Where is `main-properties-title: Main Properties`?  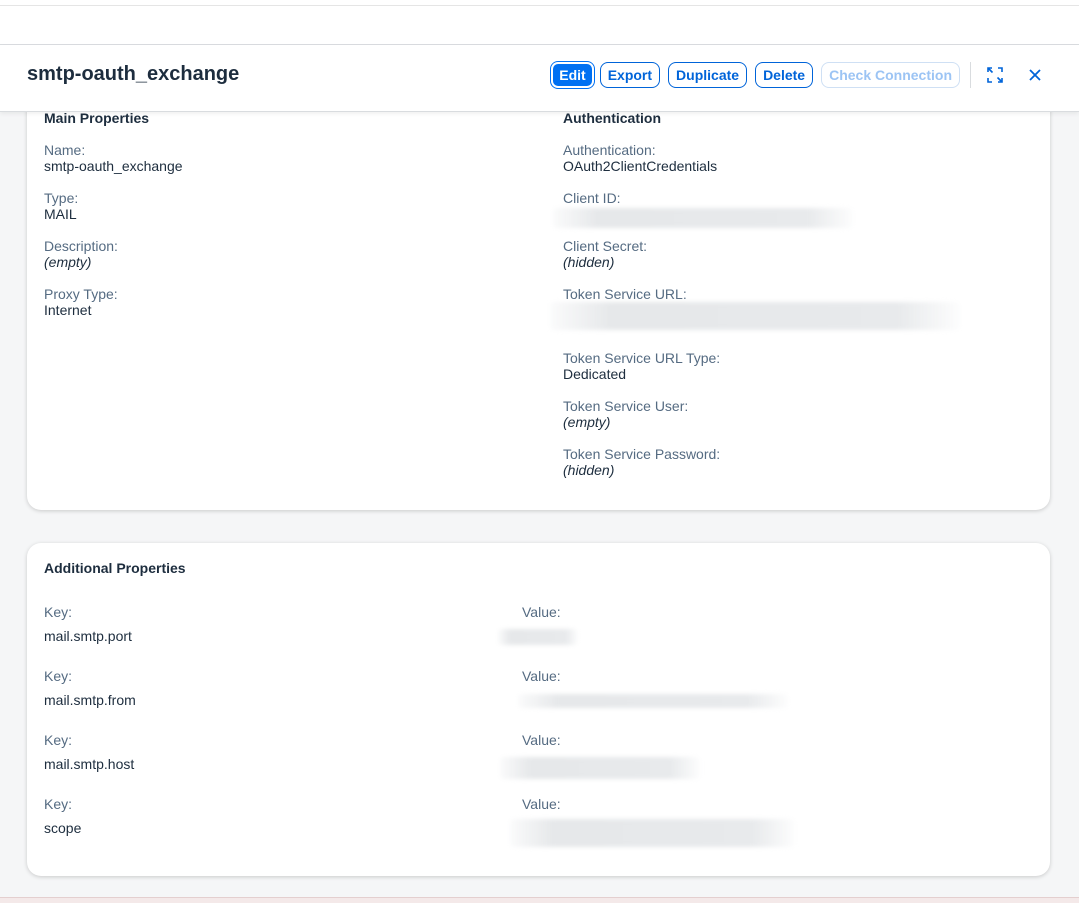 main-properties-title: Main Properties is located at coordinates (97, 118).